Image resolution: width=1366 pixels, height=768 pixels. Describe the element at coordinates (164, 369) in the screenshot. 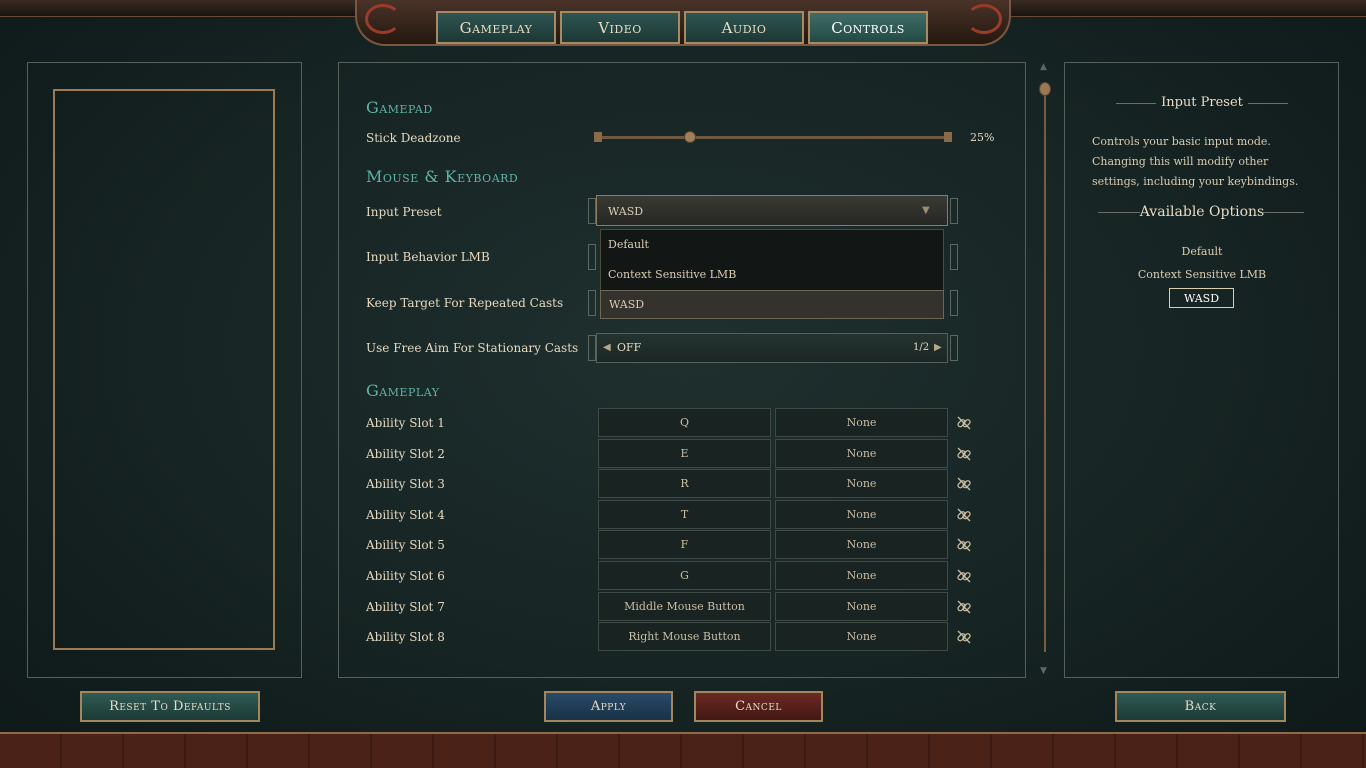

I see `preview-frame` at that location.